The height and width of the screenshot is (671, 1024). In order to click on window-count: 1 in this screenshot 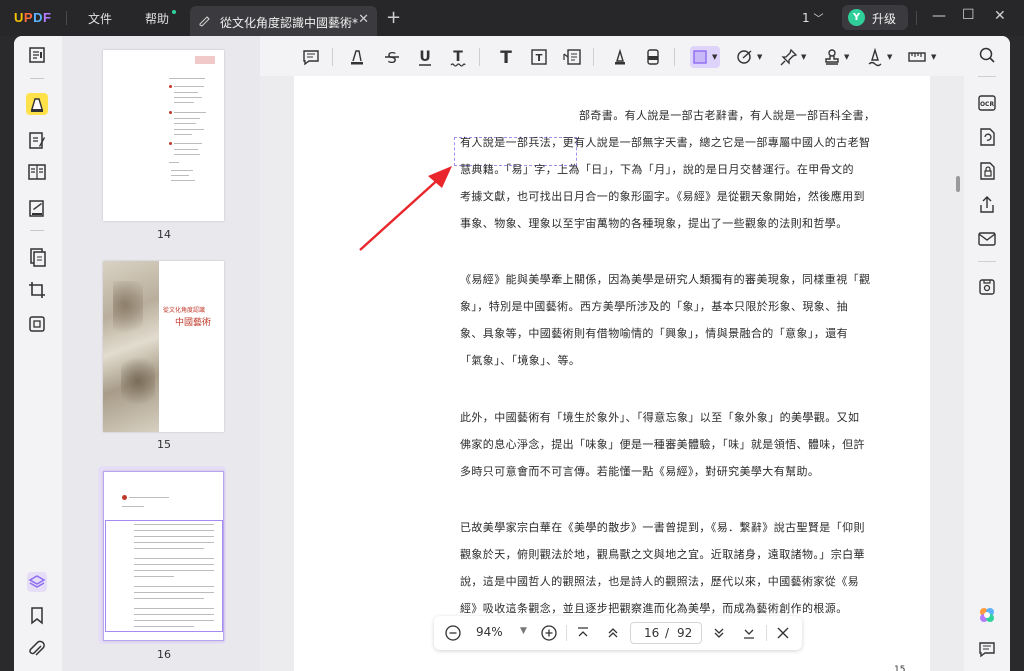, I will do `click(806, 18)`.